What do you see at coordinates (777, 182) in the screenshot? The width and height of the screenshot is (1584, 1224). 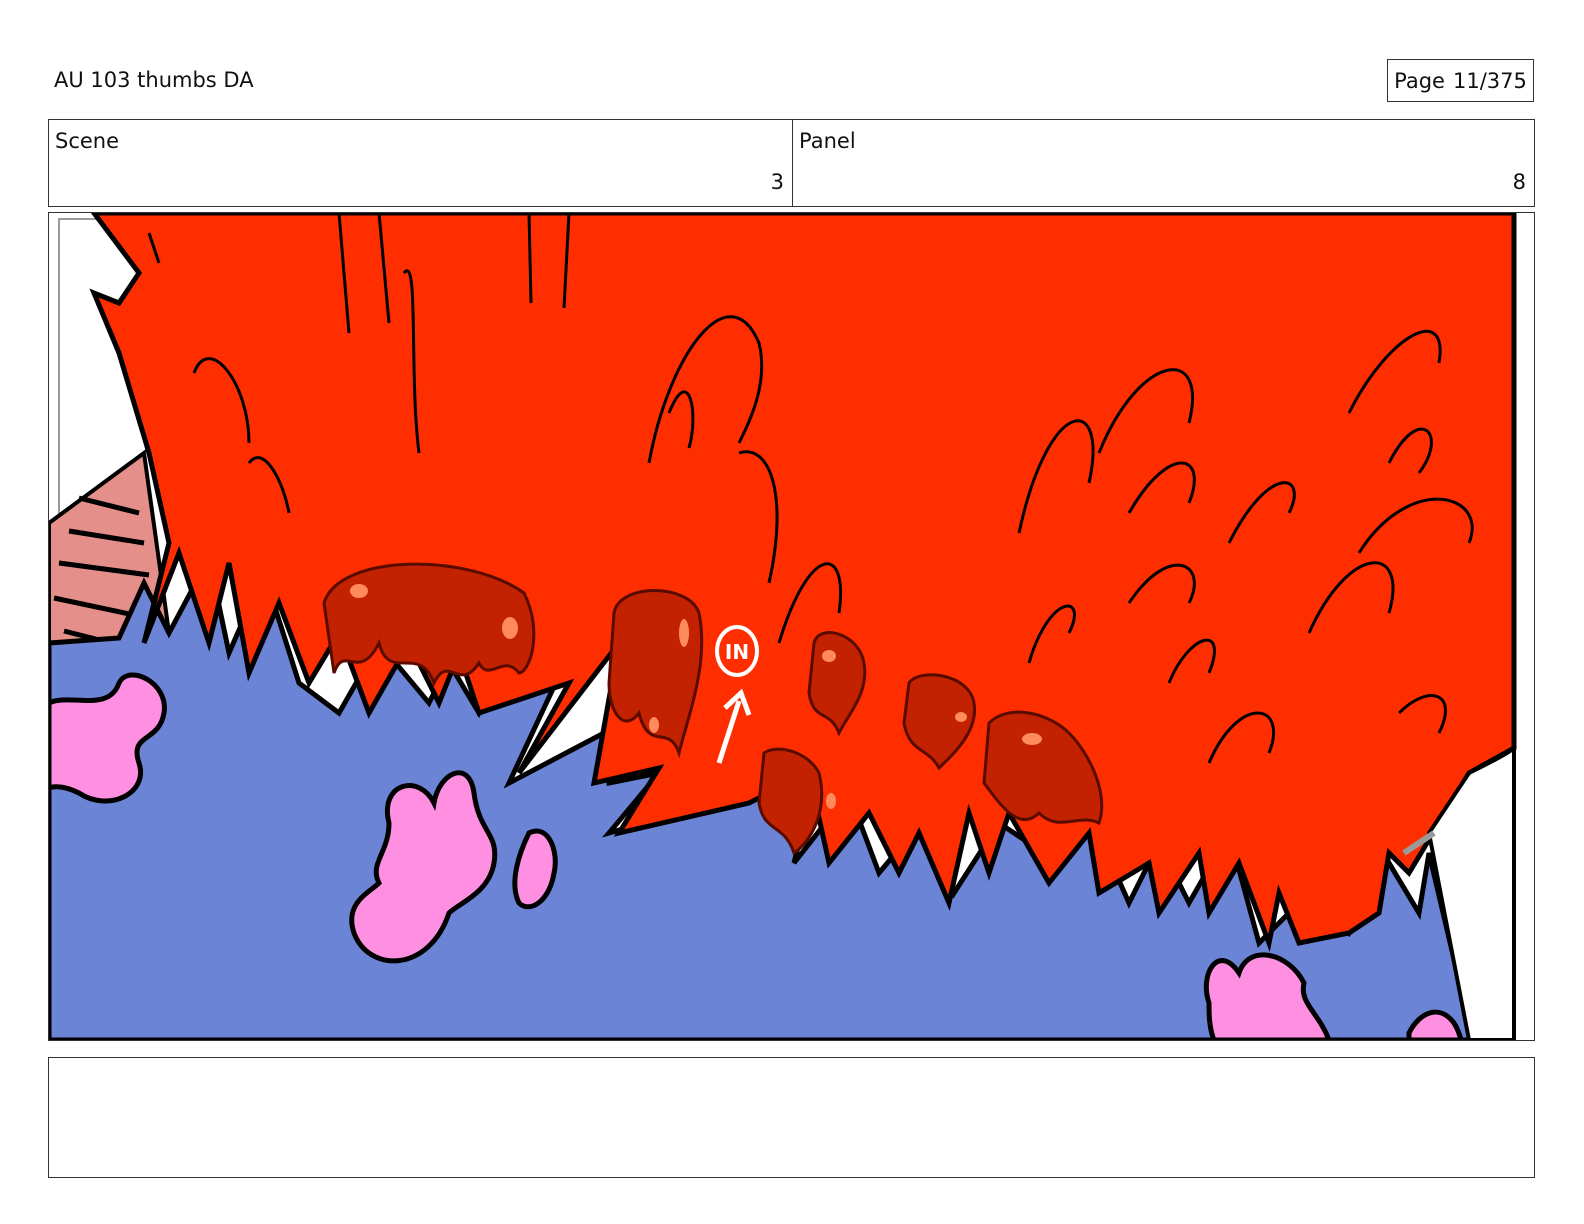 I see `scene-number: 3` at bounding box center [777, 182].